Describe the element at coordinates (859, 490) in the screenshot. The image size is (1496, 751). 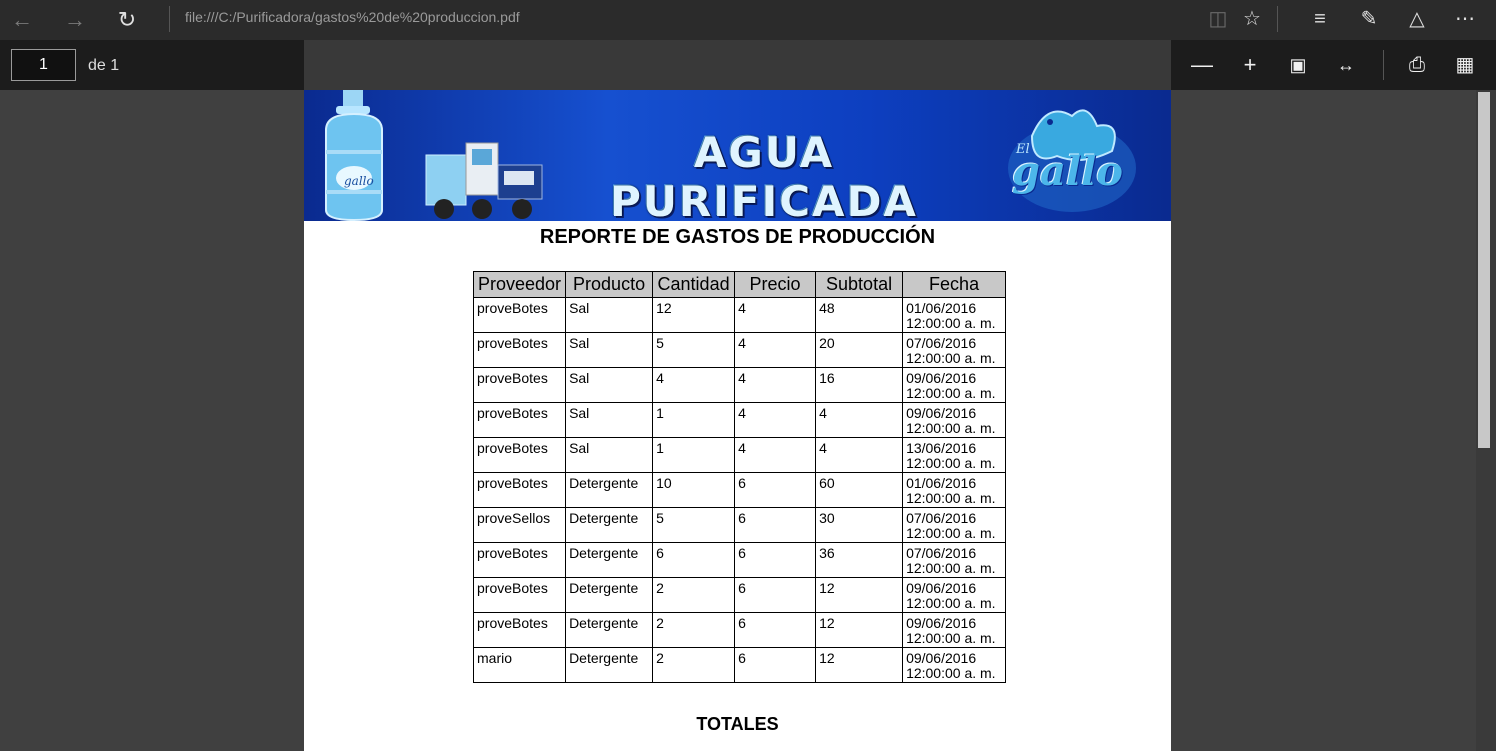
I see `table-cell: 60` at that location.